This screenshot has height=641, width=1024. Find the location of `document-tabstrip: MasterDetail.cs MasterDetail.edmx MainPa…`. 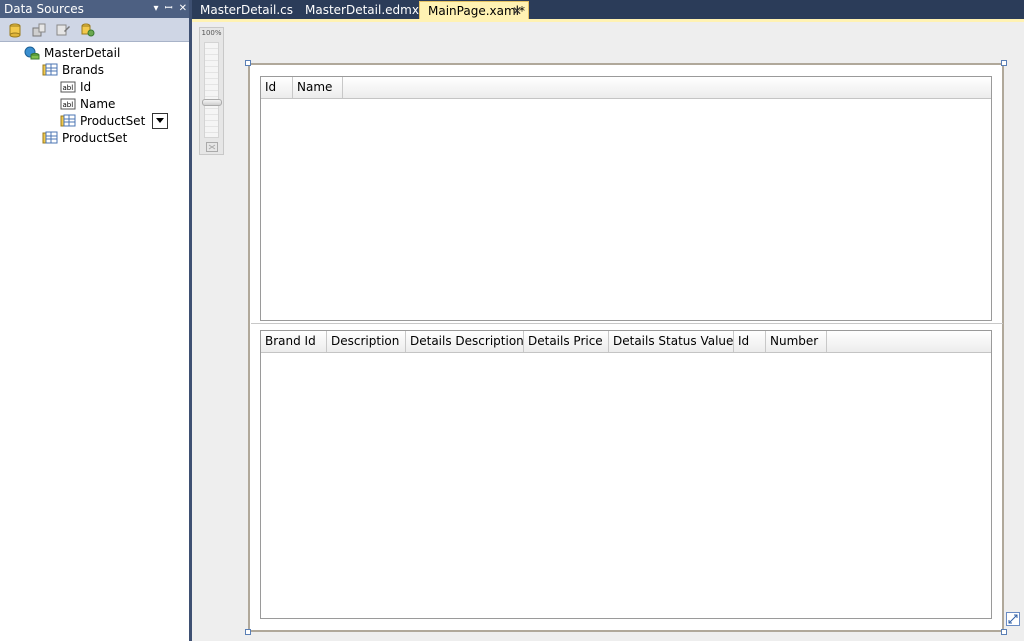

document-tabstrip: MasterDetail.cs MasterDetail.edmx MainPa… is located at coordinates (608, 10).